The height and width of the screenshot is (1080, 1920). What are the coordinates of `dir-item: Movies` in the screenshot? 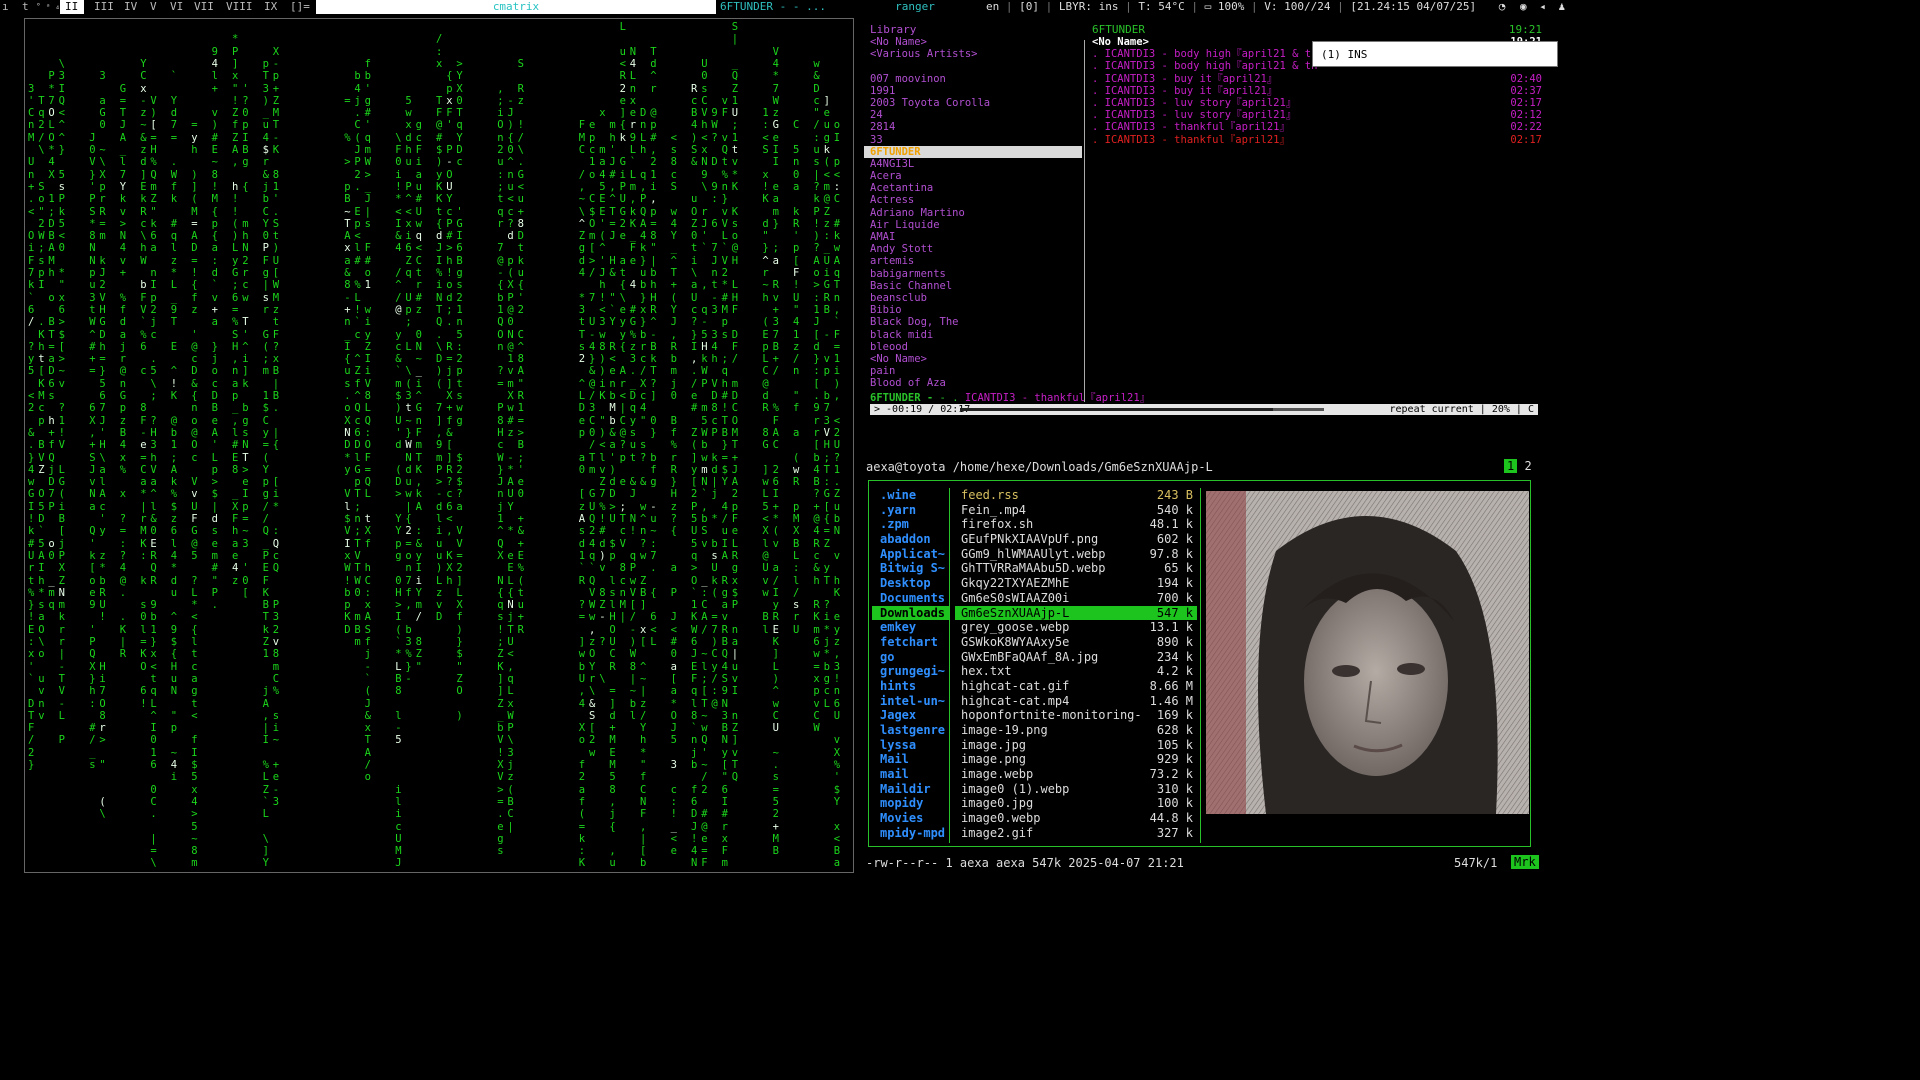 It's located at (910, 818).